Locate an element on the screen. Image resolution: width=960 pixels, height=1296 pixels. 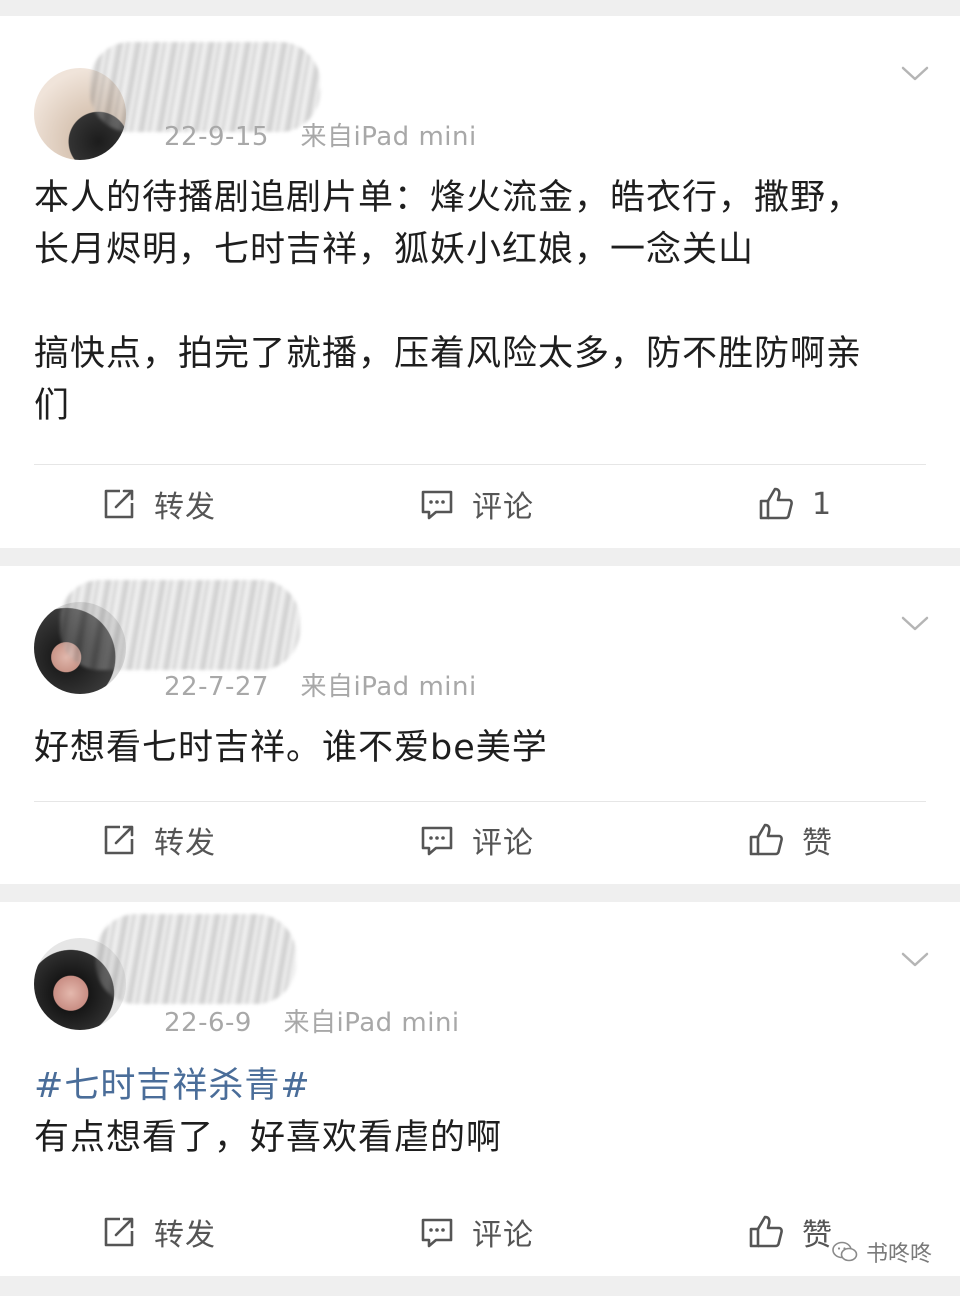
post-meta: 22-6-9 来自iPad mini is located at coordinates (312, 1020).